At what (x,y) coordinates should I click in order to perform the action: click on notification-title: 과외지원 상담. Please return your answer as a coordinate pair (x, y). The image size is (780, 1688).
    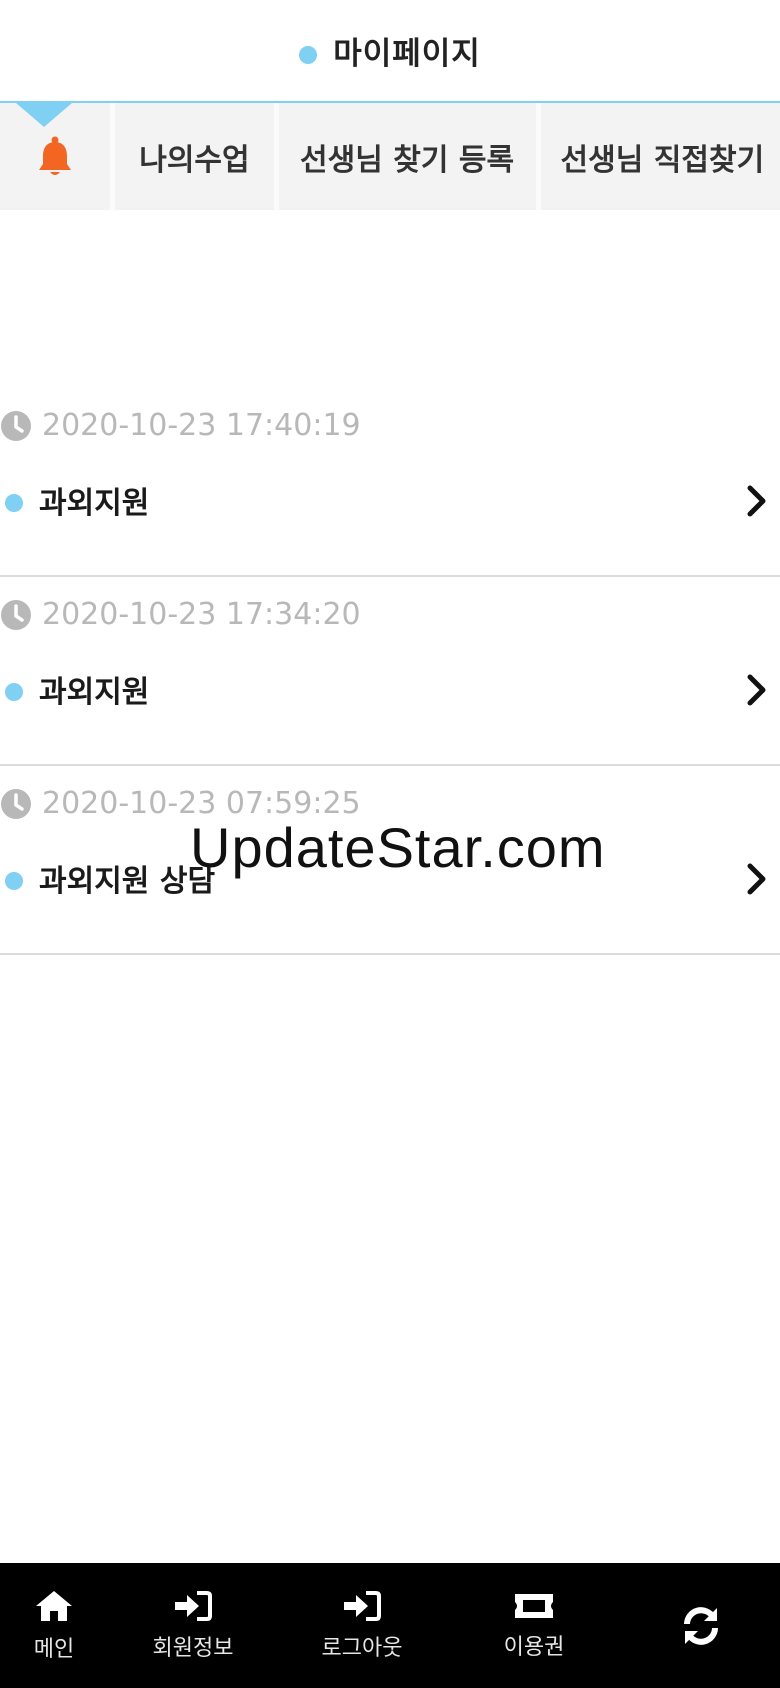
    Looking at the image, I should click on (127, 881).